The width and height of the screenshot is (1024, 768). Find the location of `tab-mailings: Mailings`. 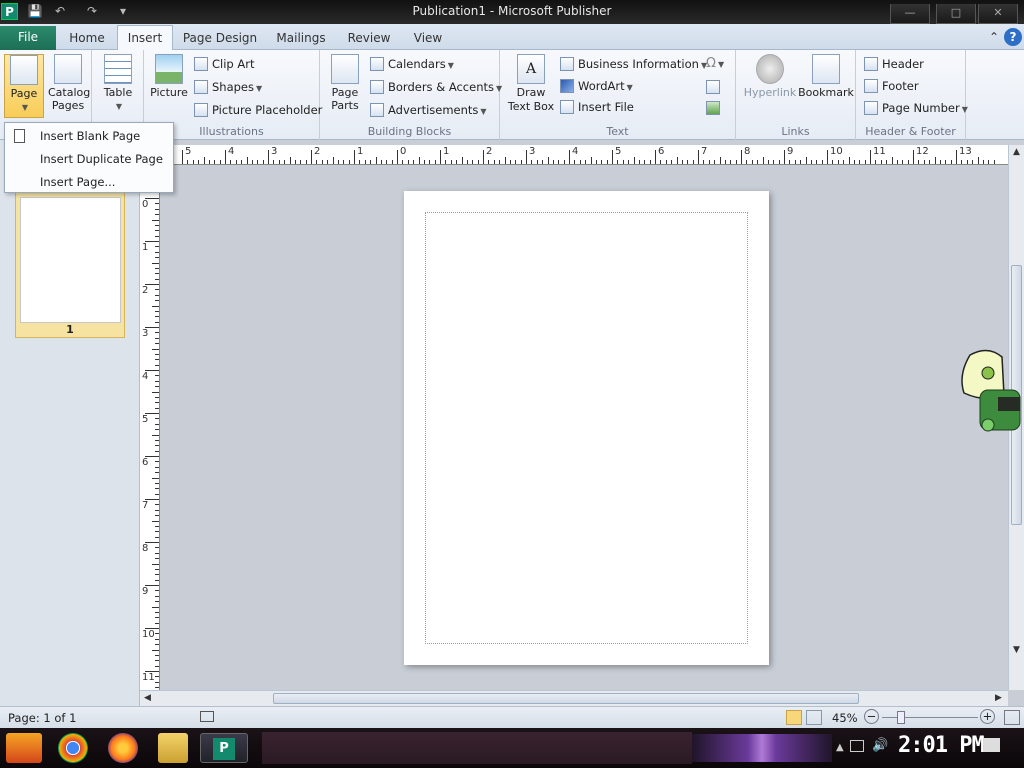

tab-mailings: Mailings is located at coordinates (301, 39).